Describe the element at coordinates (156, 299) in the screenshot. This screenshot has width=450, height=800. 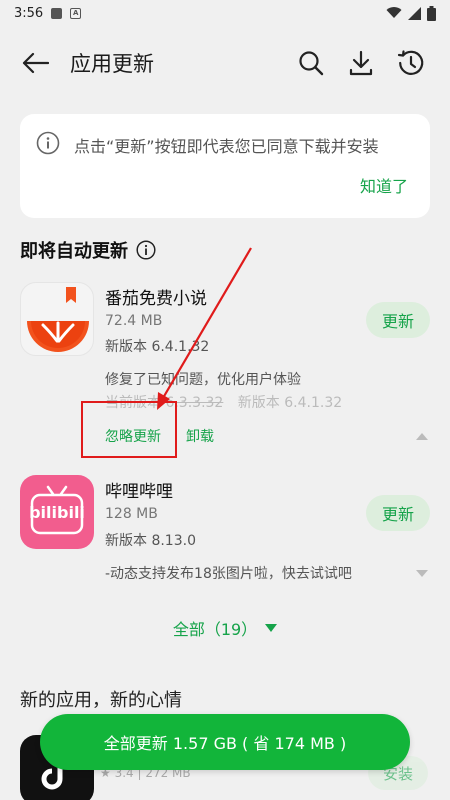
I see `app-name: 番茄免费小说` at that location.